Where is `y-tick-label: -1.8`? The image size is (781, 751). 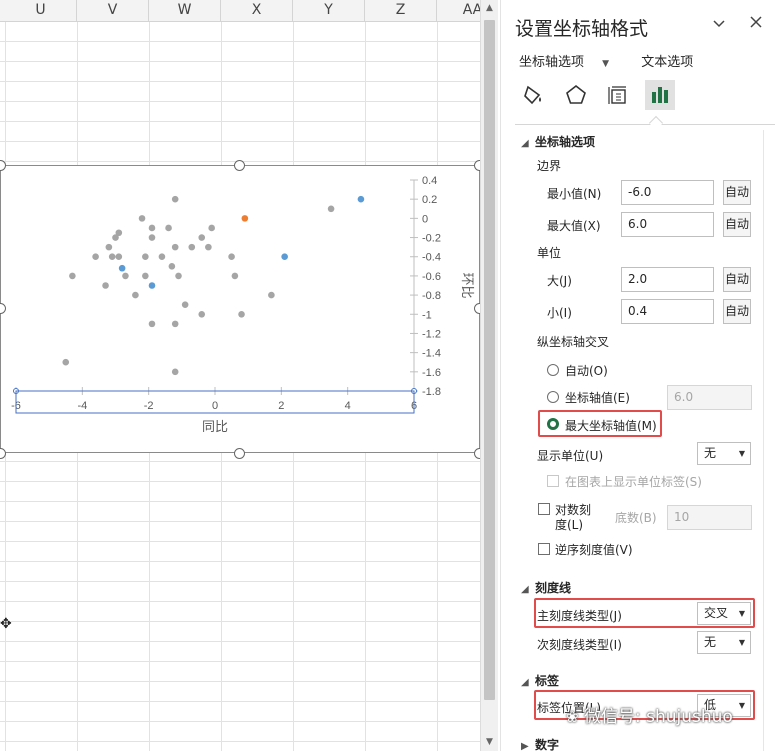
y-tick-label: -1.8 is located at coordinates (431, 392).